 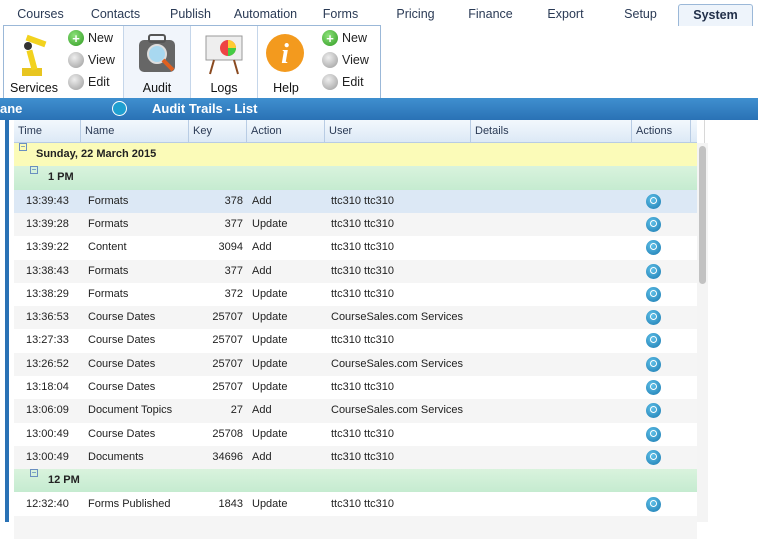 I want to click on column-header-action: Action, so click(x=286, y=131).